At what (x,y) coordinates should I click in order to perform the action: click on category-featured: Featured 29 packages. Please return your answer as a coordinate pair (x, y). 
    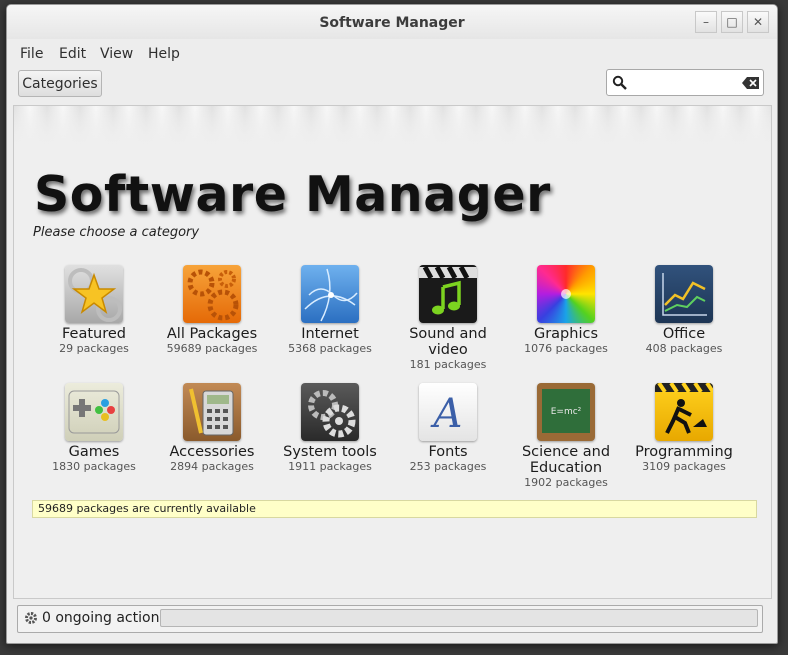
    Looking at the image, I should click on (94, 310).